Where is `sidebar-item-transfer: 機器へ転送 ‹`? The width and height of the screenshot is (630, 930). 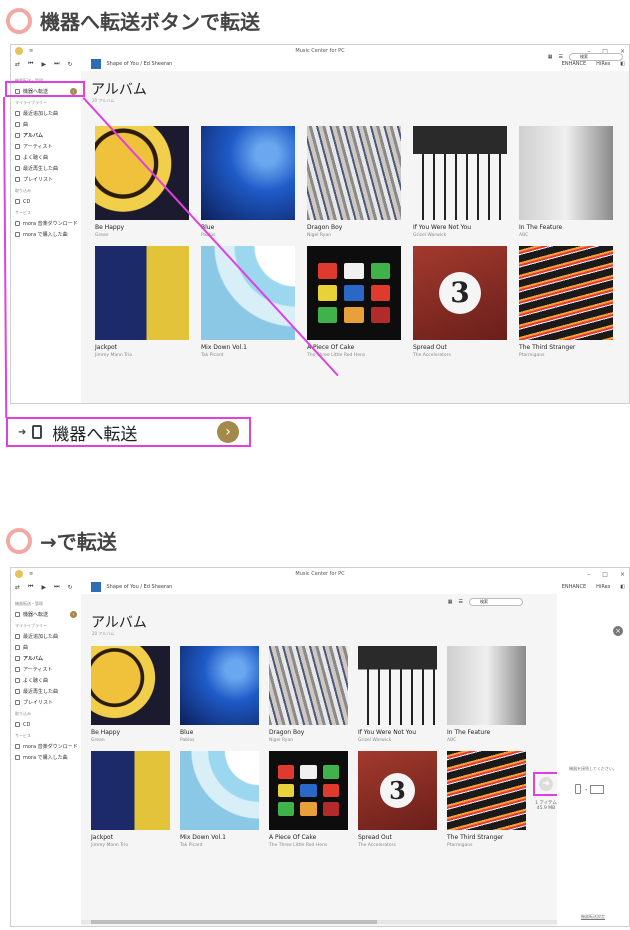 sidebar-item-transfer: 機器へ転送 ‹ is located at coordinates (46, 614).